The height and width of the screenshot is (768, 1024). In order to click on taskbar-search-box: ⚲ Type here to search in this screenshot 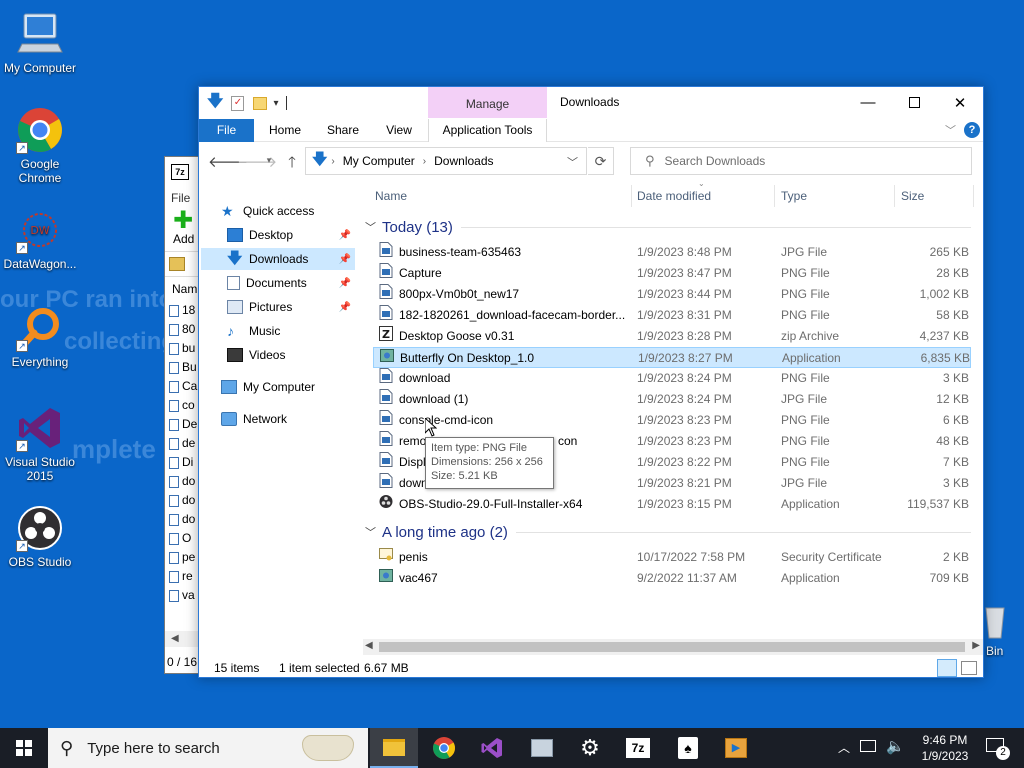, I will do `click(208, 748)`.